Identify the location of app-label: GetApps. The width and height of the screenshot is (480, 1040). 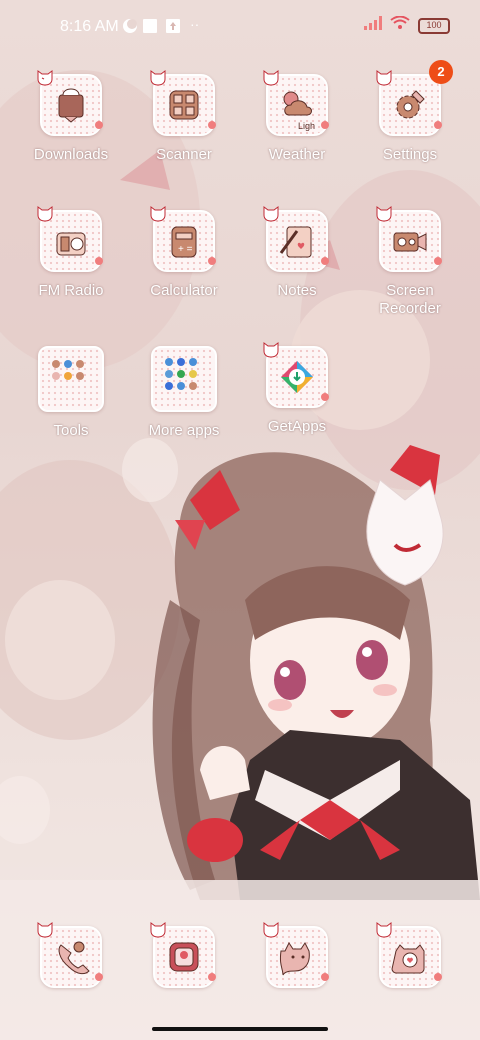
(297, 426).